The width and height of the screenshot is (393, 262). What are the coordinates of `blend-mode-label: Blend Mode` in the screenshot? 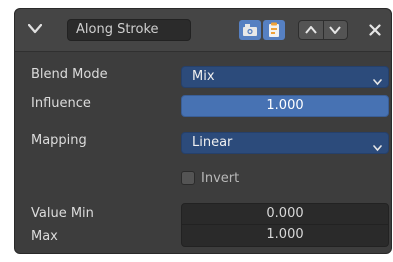 It's located at (69, 74).